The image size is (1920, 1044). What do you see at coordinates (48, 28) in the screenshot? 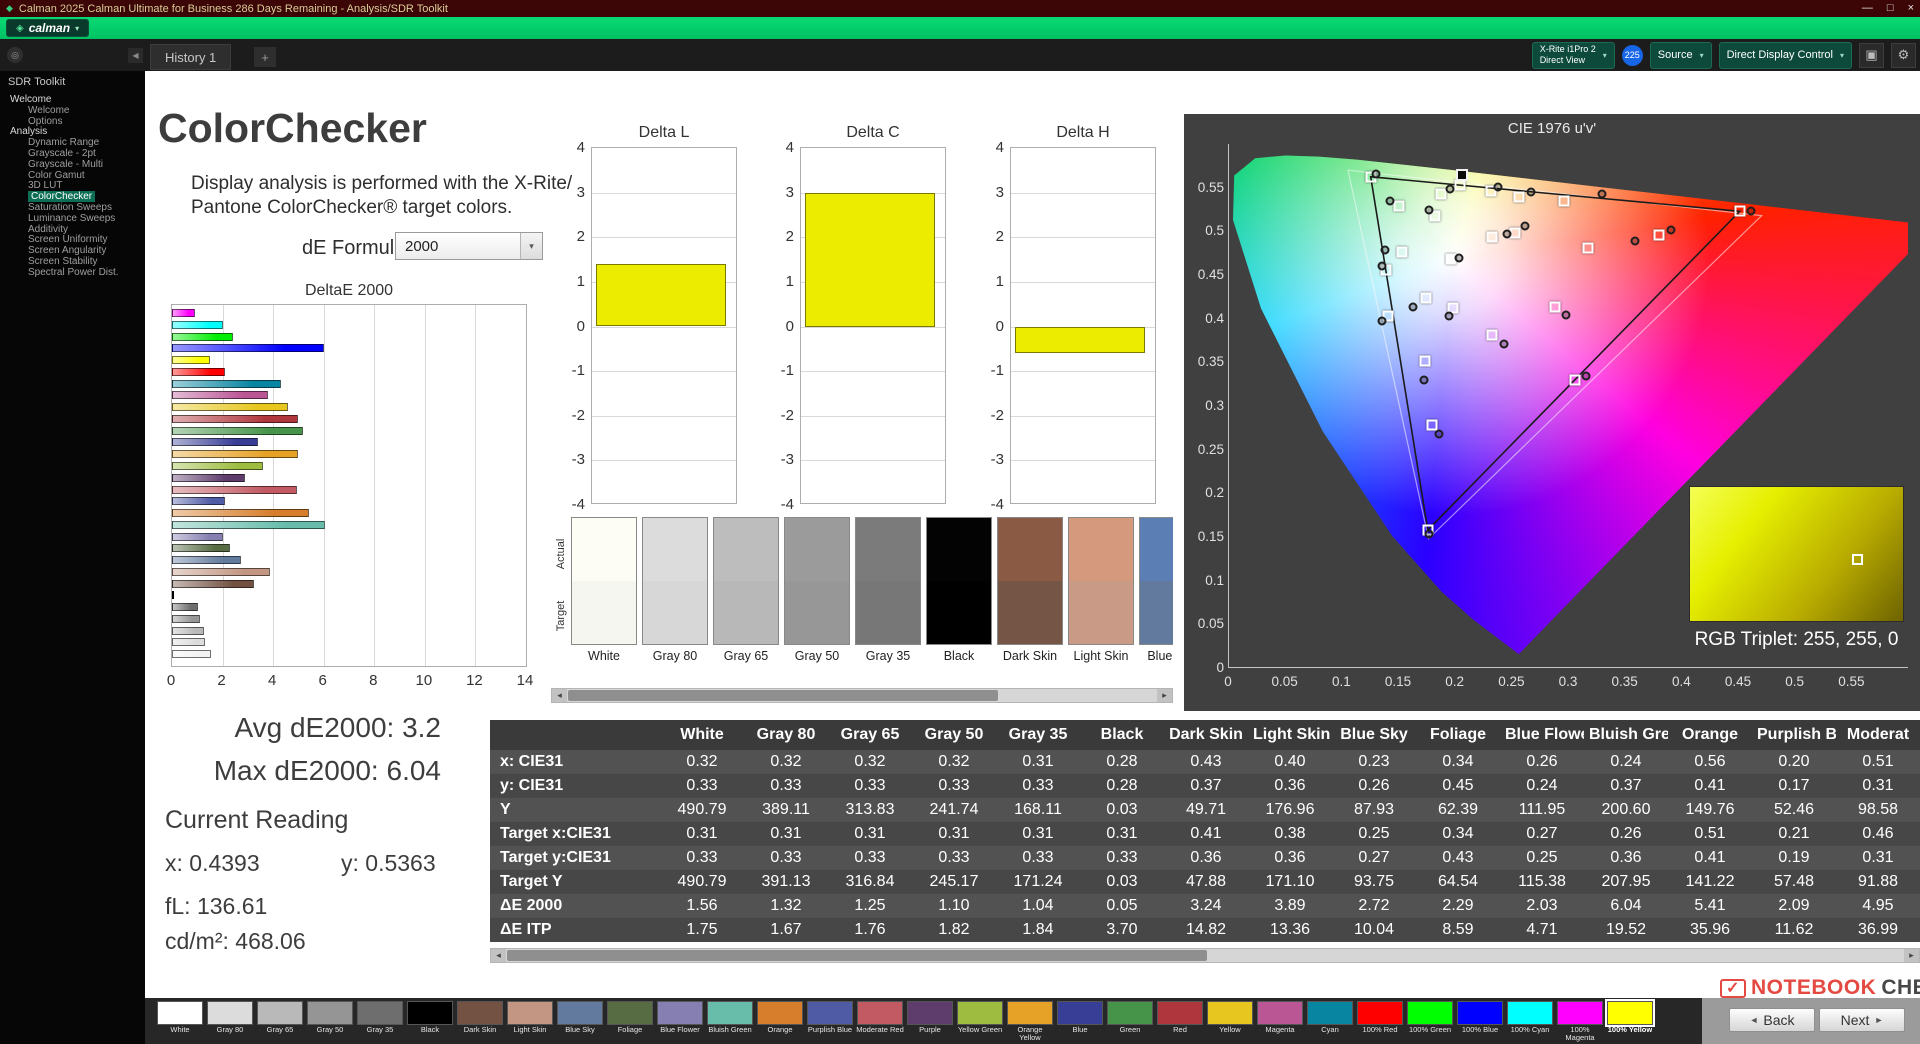
I see `calman-menu-button: ◈ calman ▾` at bounding box center [48, 28].